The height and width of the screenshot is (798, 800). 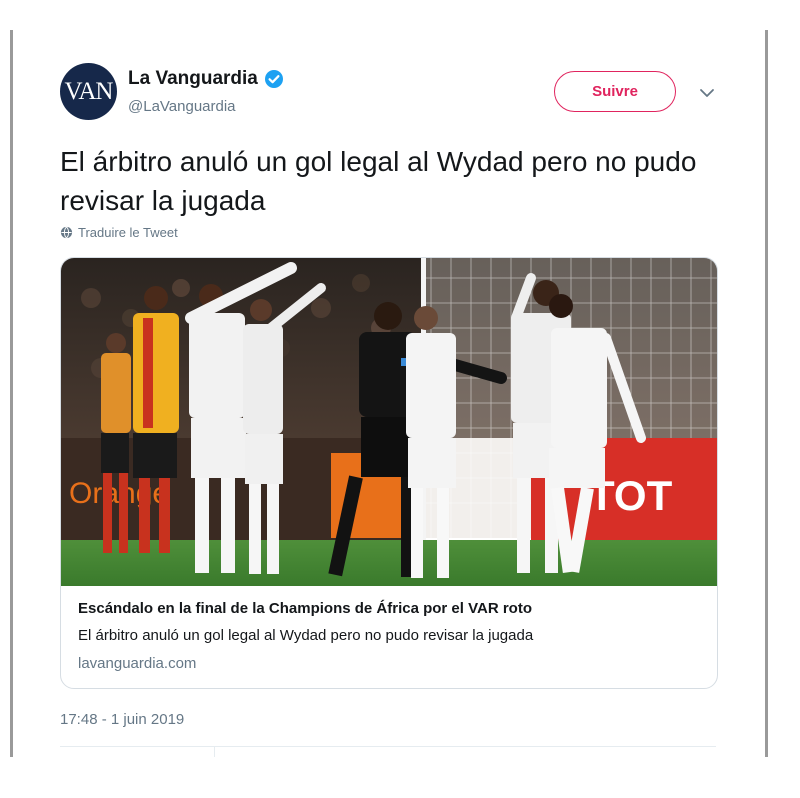 What do you see at coordinates (766, 393) in the screenshot?
I see `window-frame-right` at bounding box center [766, 393].